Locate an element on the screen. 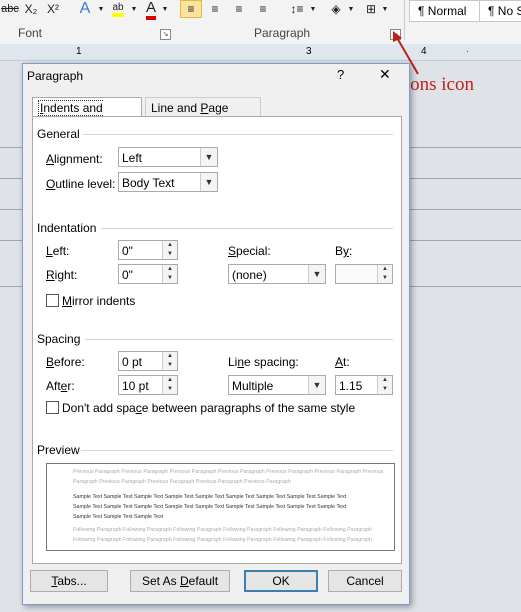  font-dialog-launcher-icon: ↘ is located at coordinates (165, 34).